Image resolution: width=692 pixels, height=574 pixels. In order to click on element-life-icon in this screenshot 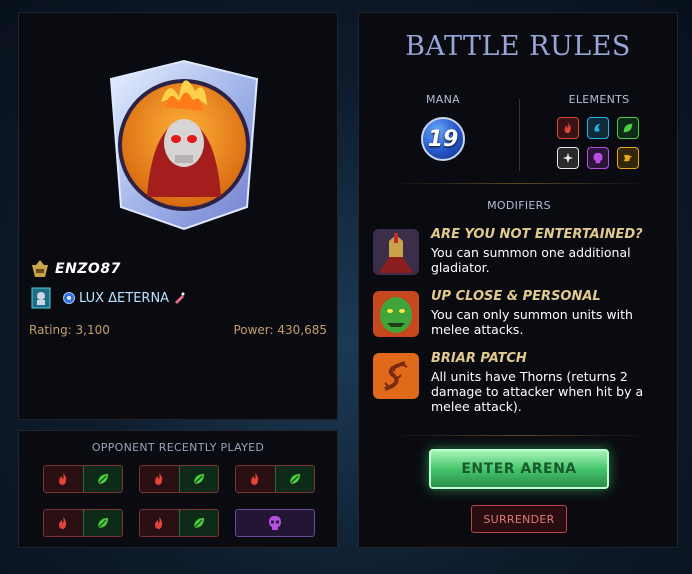, I will do `click(568, 158)`.